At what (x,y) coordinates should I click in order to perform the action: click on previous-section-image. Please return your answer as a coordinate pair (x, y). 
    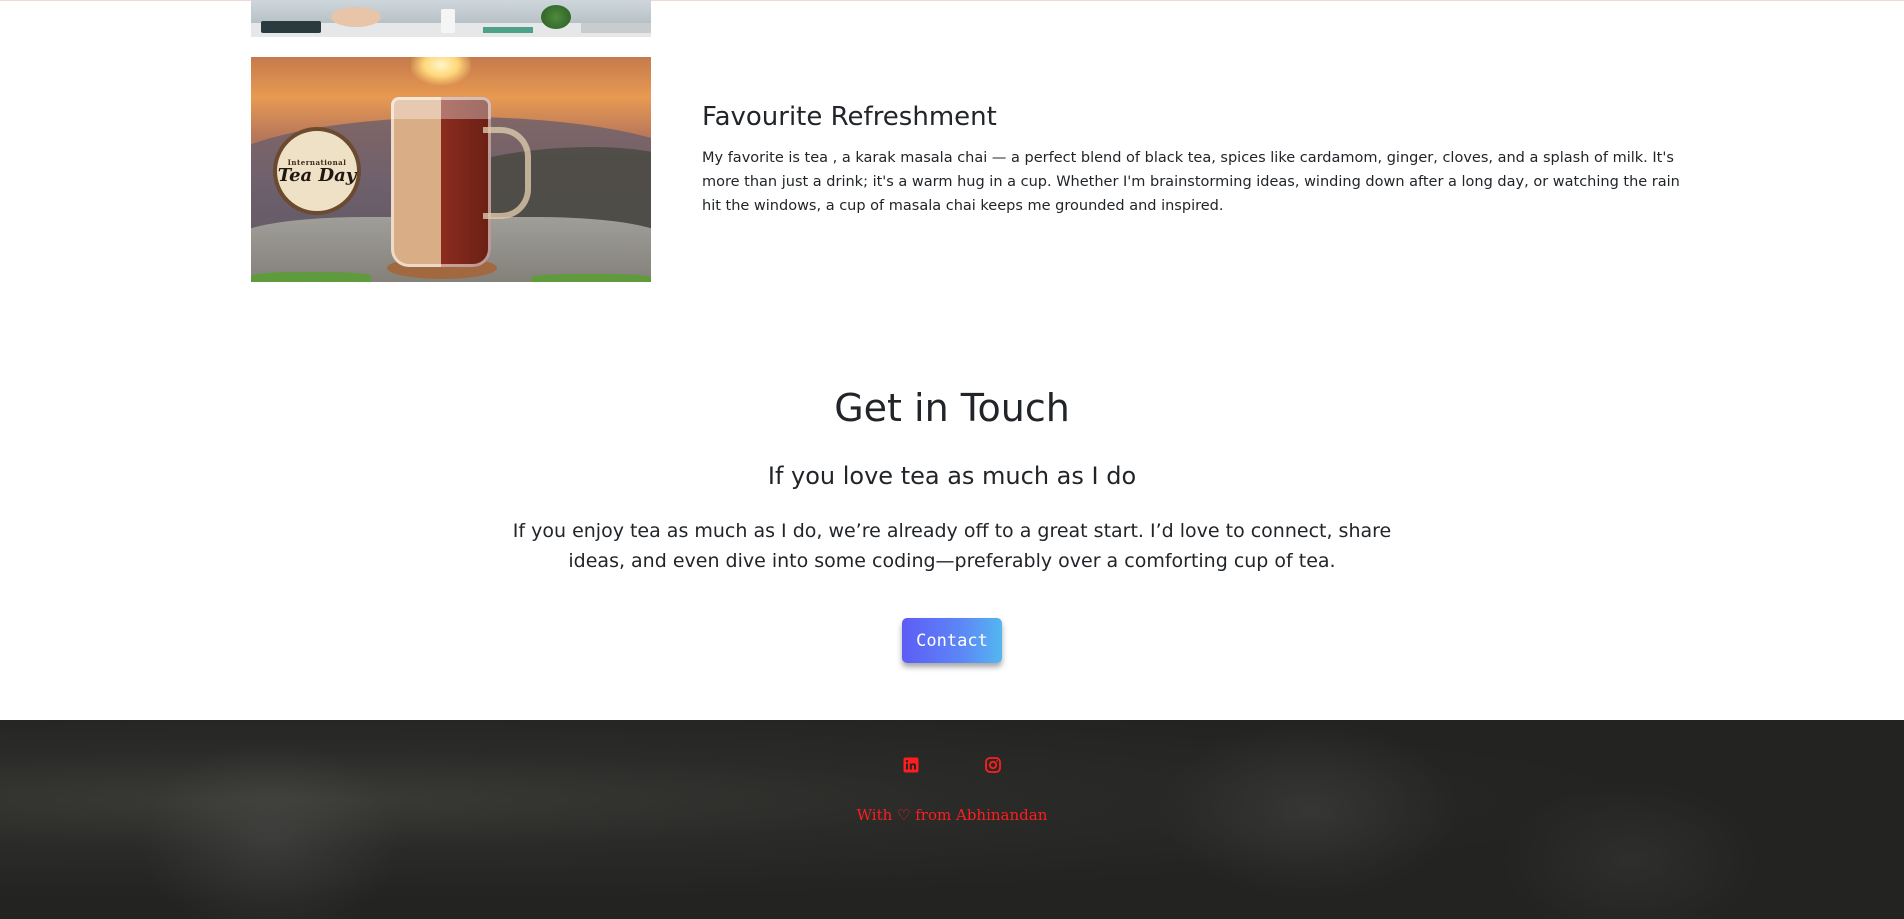
    Looking at the image, I should click on (451, 18).